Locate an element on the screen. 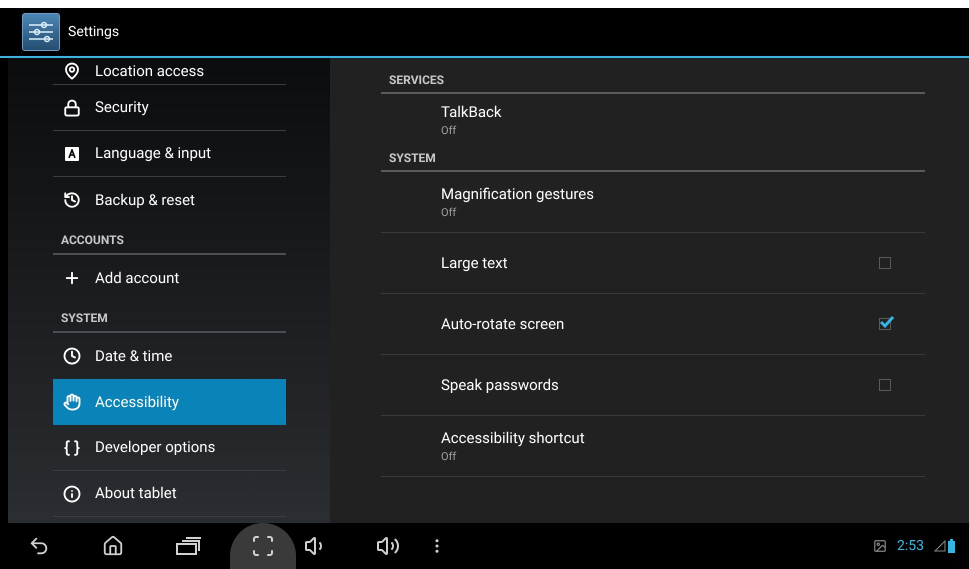 The height and width of the screenshot is (569, 969). info-icon is located at coordinates (72, 493).